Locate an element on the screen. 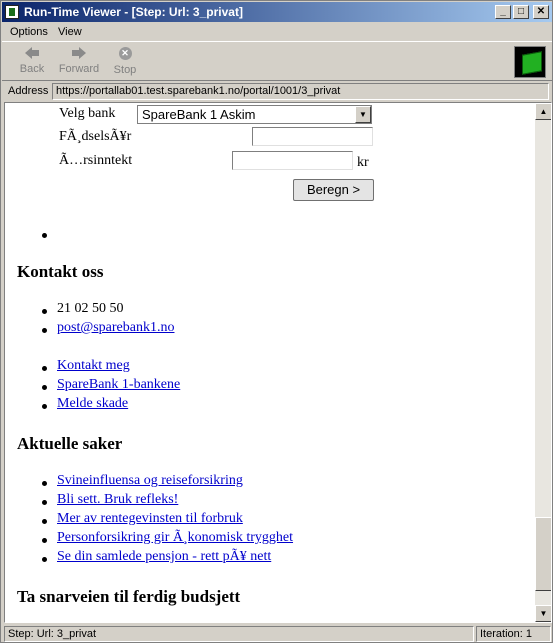  contact-phone: 21 02 50 50 is located at coordinates (90, 308).